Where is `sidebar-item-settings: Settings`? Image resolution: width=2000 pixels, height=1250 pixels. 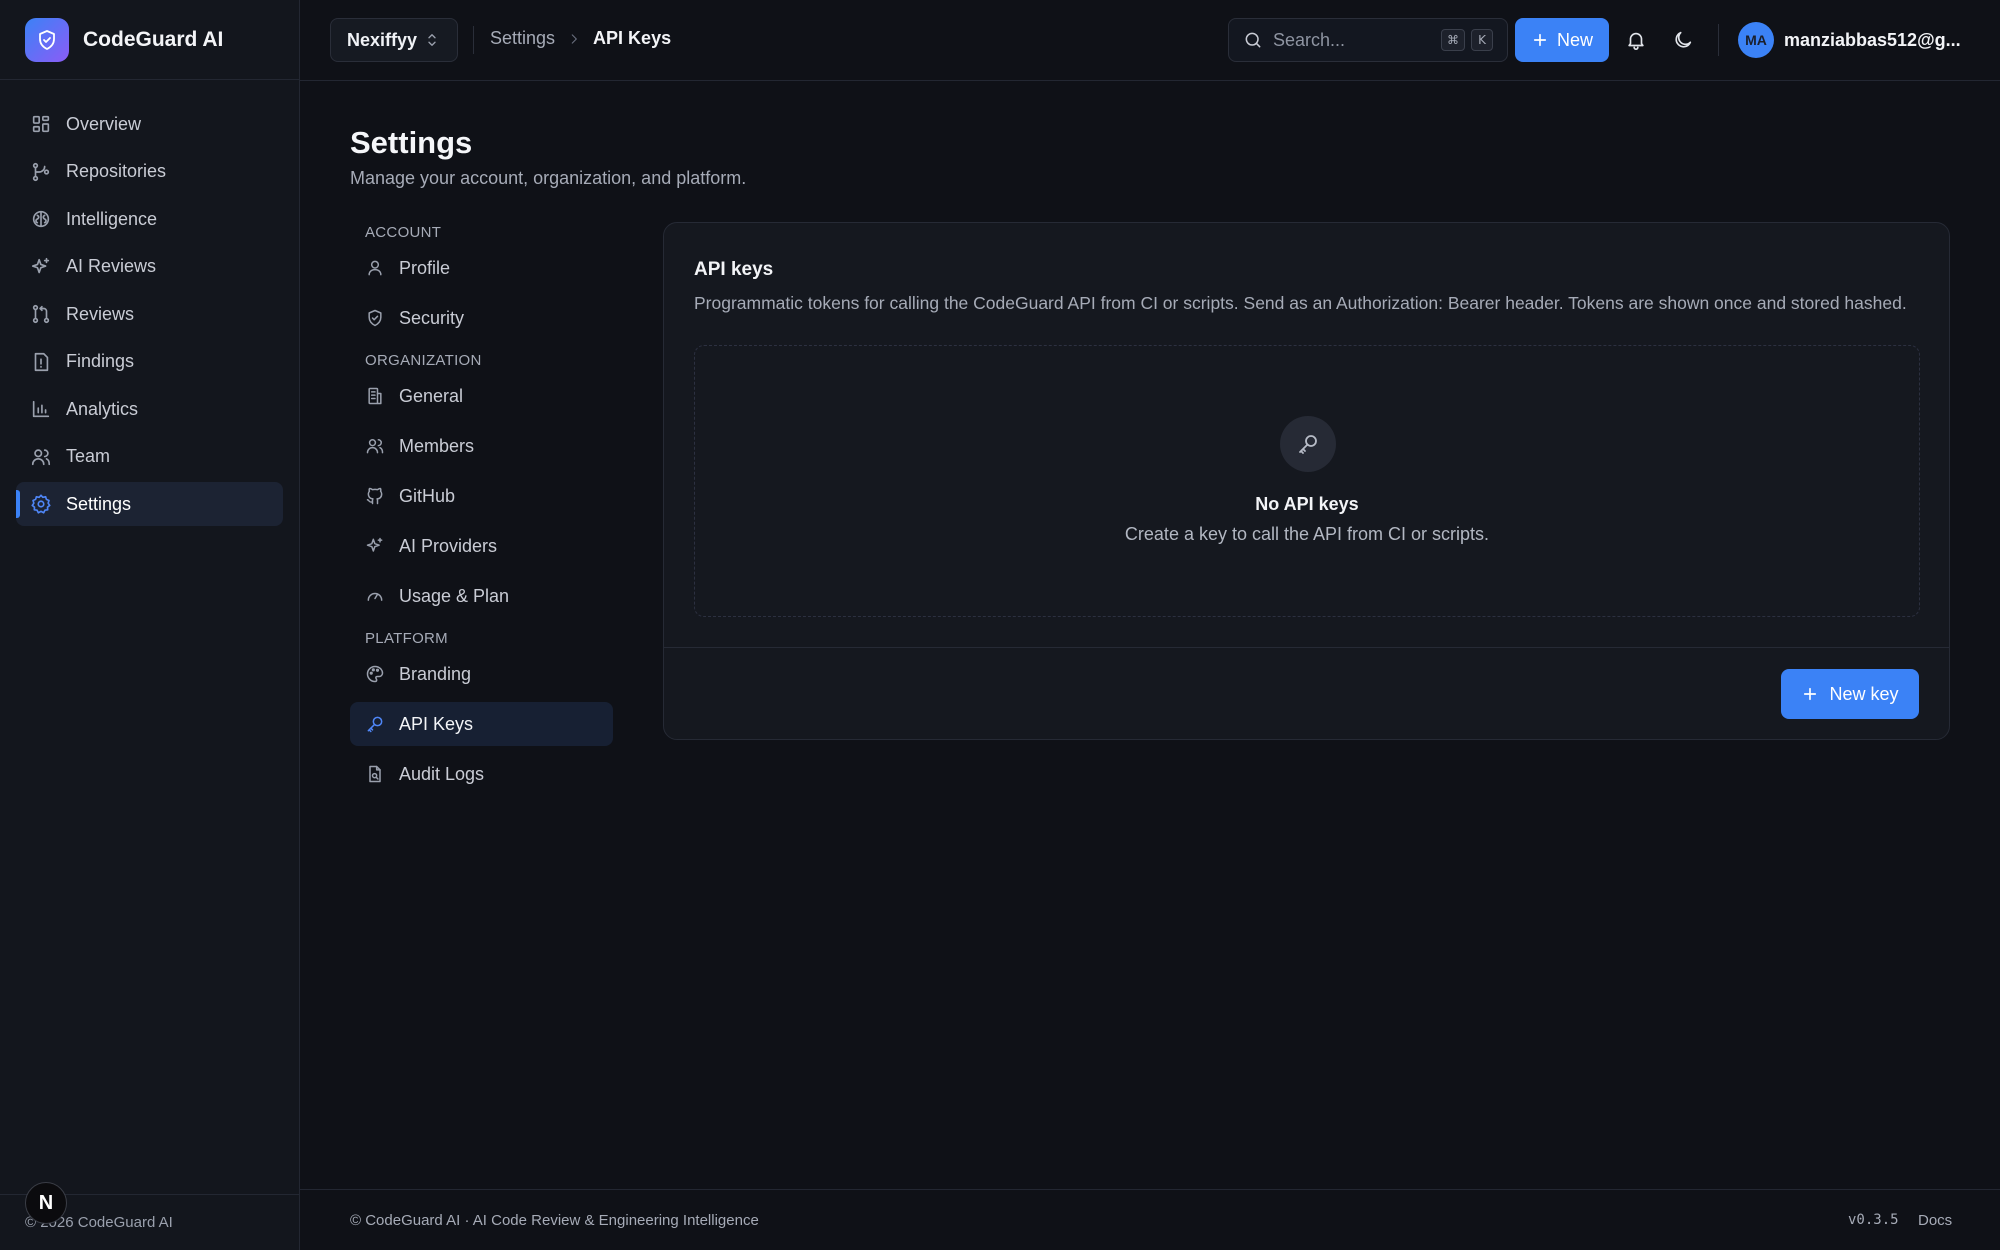 sidebar-item-settings: Settings is located at coordinates (149, 504).